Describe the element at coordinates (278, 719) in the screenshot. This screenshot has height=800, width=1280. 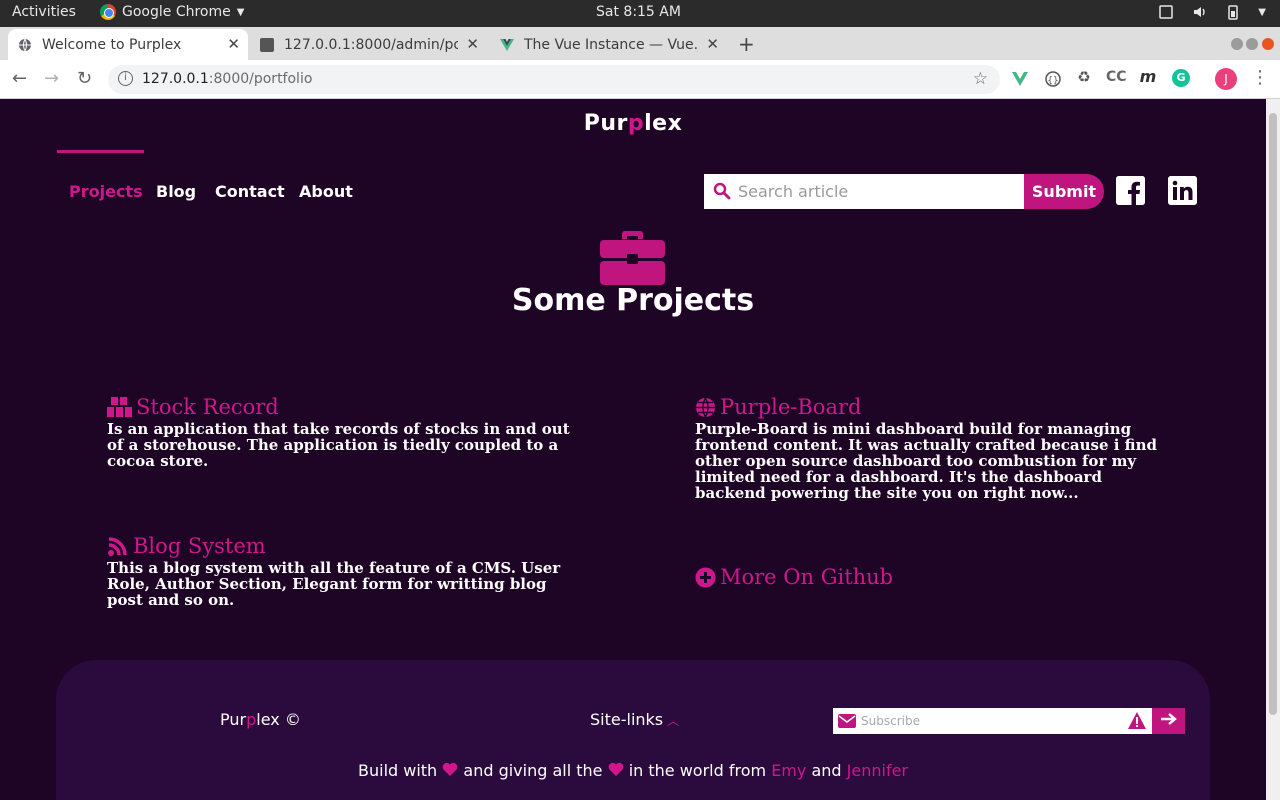
I see `footer-brand-part: lex ©` at that location.